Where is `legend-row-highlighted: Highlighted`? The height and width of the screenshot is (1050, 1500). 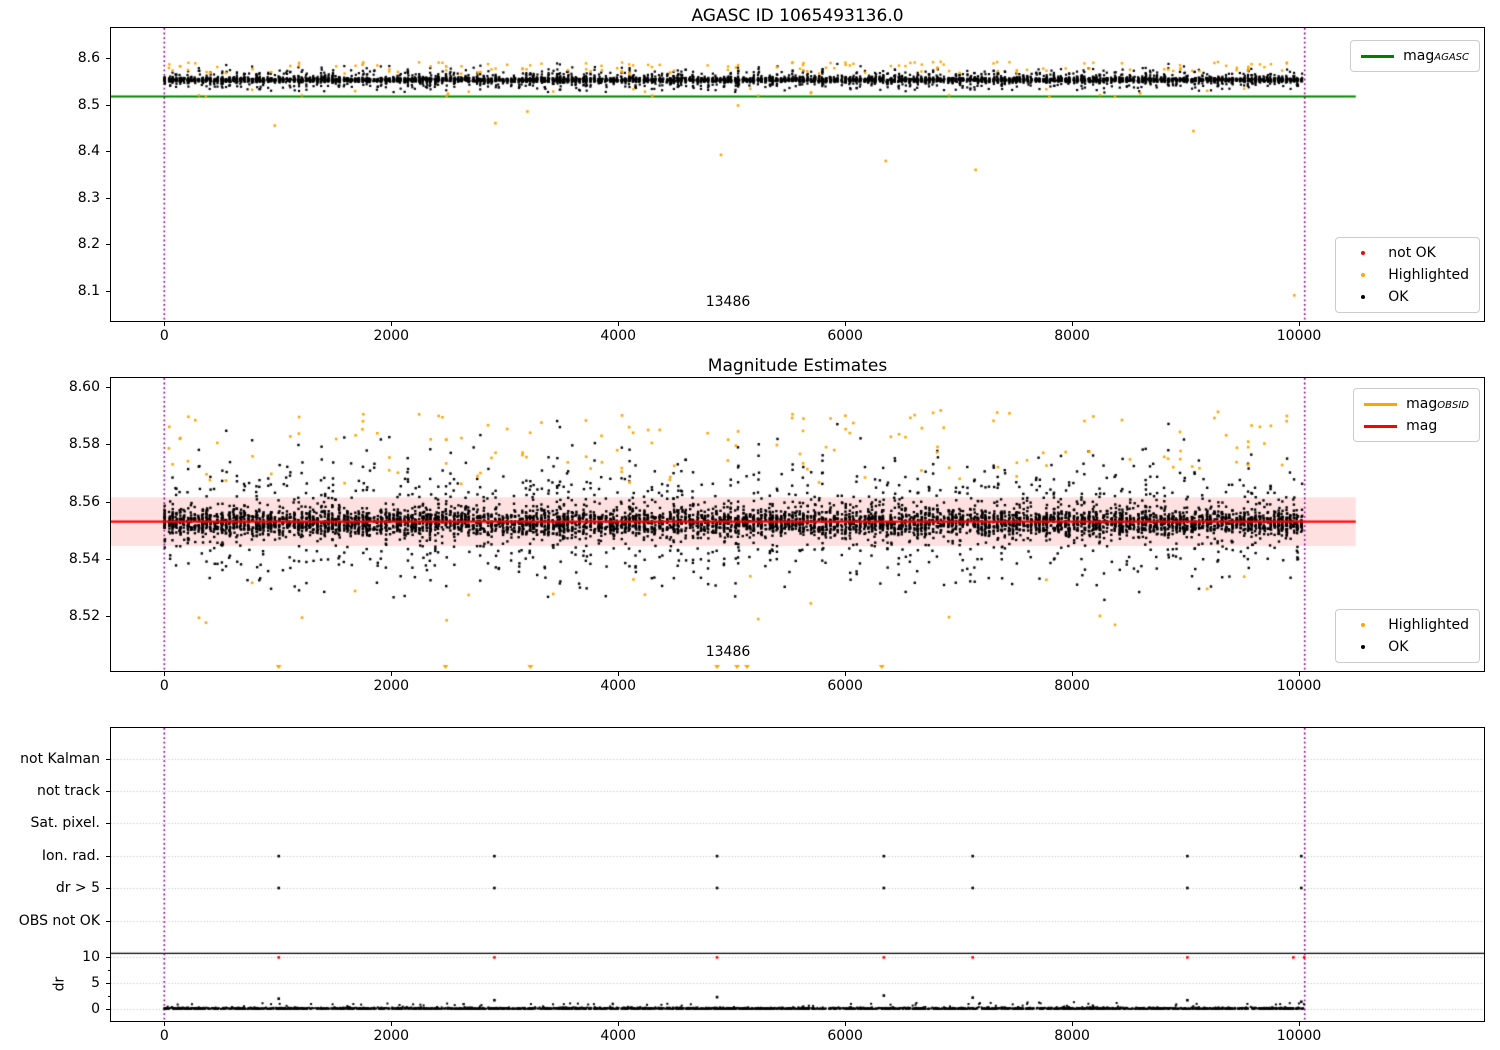 legend-row-highlighted: Highlighted is located at coordinates (1407, 275).